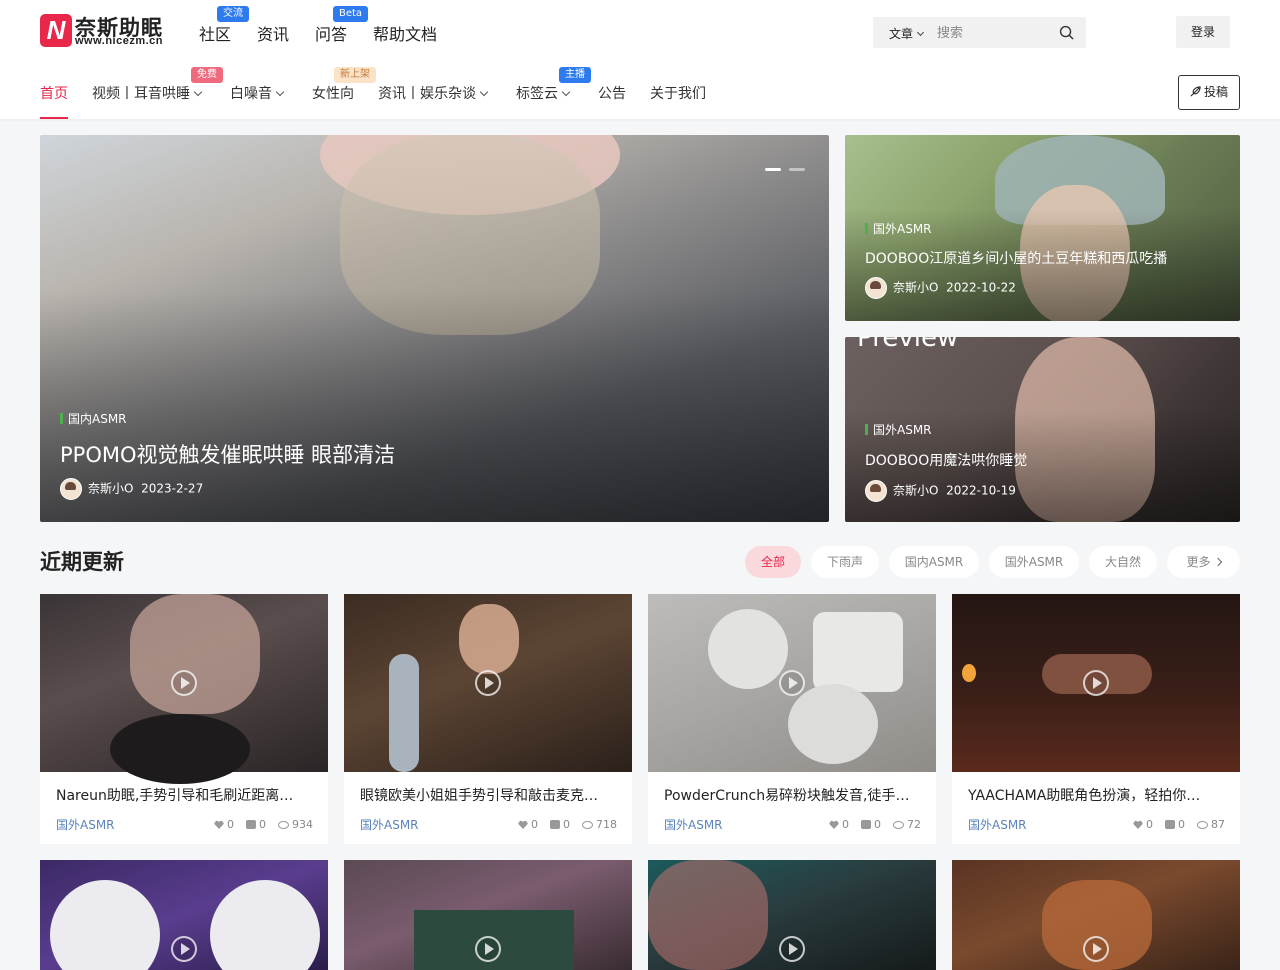  What do you see at coordinates (54, 93) in the screenshot?
I see `nav-home: 首页` at bounding box center [54, 93].